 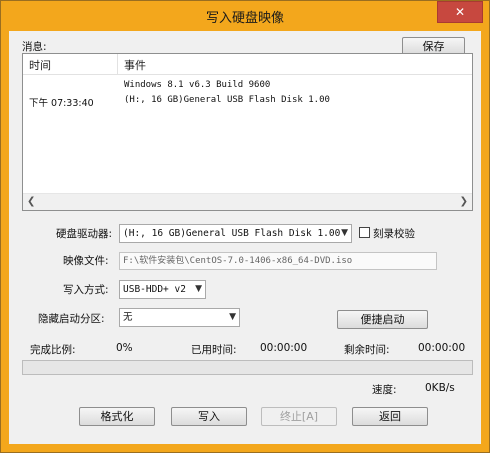 What do you see at coordinates (209, 416) in the screenshot?
I see `write-button: 写入` at bounding box center [209, 416].